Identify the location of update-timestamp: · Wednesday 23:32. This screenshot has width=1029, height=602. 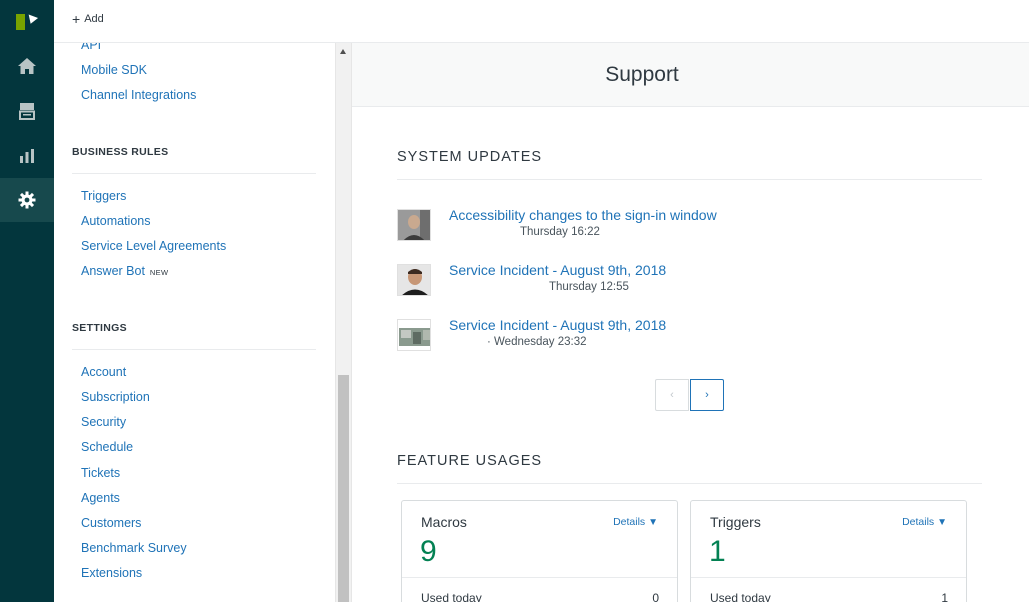
(537, 342).